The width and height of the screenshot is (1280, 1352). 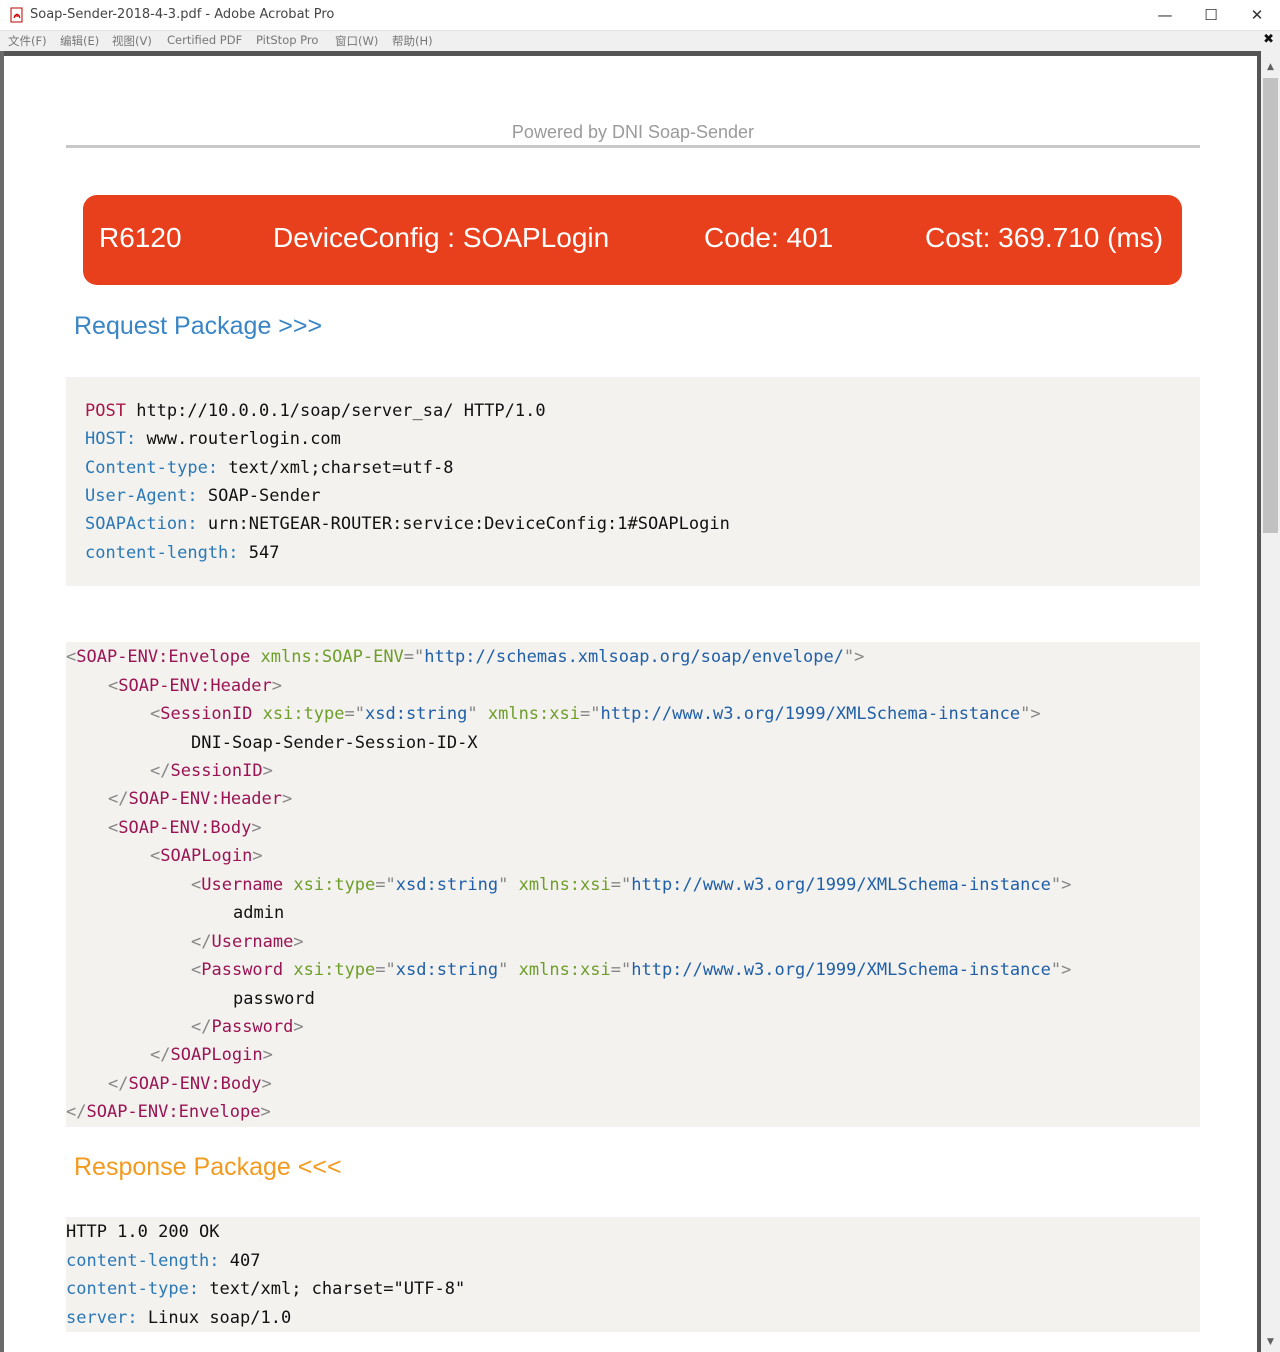 I want to click on minimize-button: —, so click(x=1165, y=15).